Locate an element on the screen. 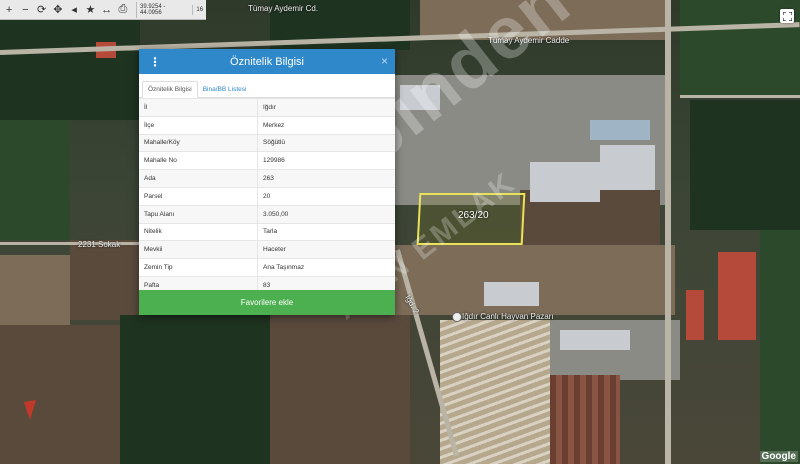 The width and height of the screenshot is (800, 464). attribute-value: Söğütlü is located at coordinates (326, 142).